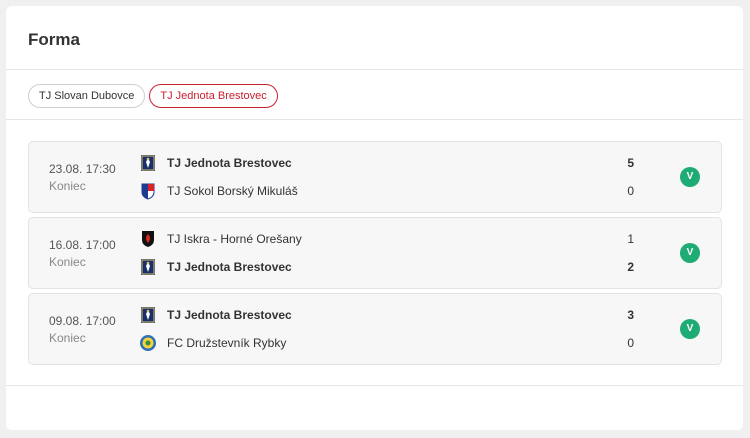 This screenshot has height=438, width=750. What do you see at coordinates (229, 267) in the screenshot?
I see `away-team-name: TJ Jednota Brestovec` at bounding box center [229, 267].